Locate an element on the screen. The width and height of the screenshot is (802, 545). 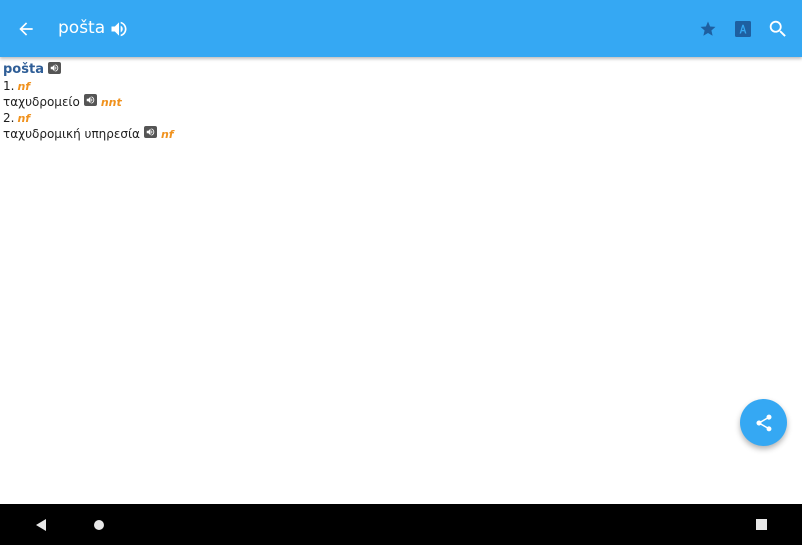
sense-number: 2. is located at coordinates (9, 118).